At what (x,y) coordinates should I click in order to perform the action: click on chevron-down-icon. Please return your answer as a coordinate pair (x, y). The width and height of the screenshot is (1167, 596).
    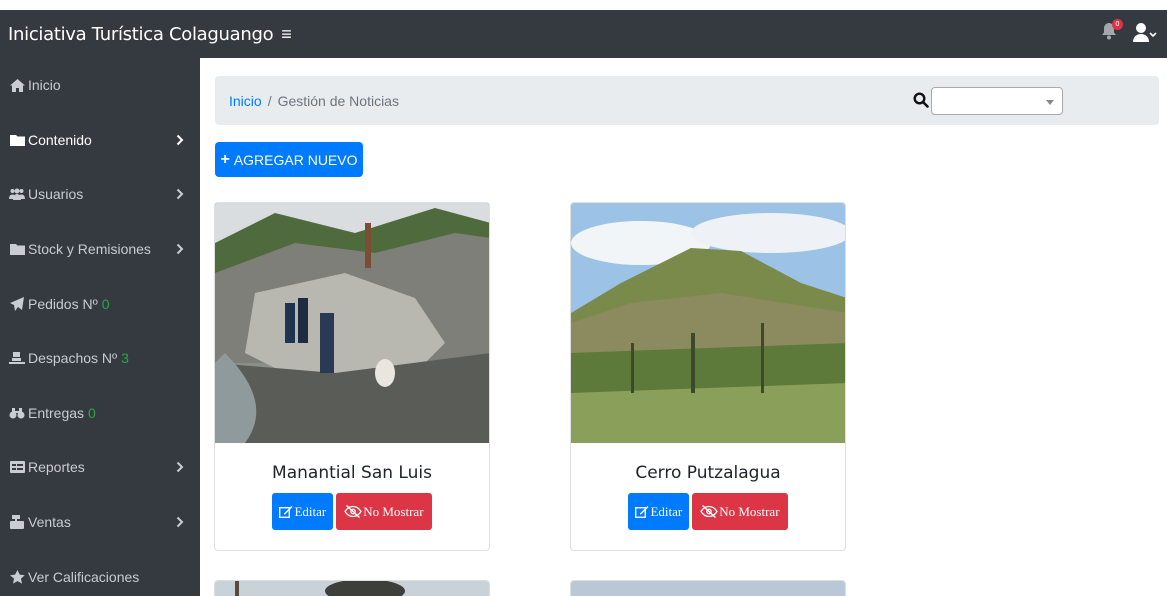
    Looking at the image, I should click on (1050, 102).